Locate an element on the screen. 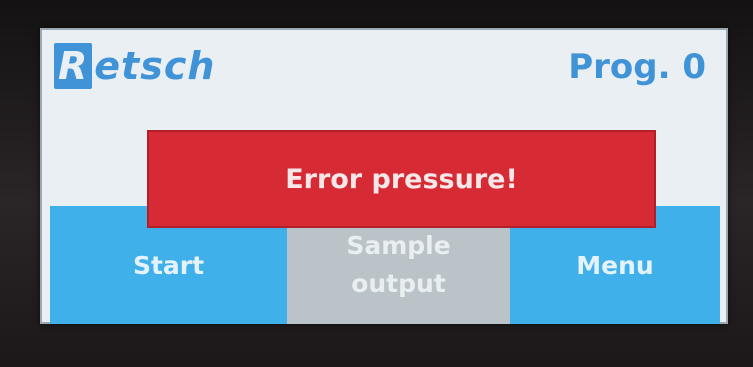 The height and width of the screenshot is (367, 753). sample-output-label-line2: output is located at coordinates (398, 283).